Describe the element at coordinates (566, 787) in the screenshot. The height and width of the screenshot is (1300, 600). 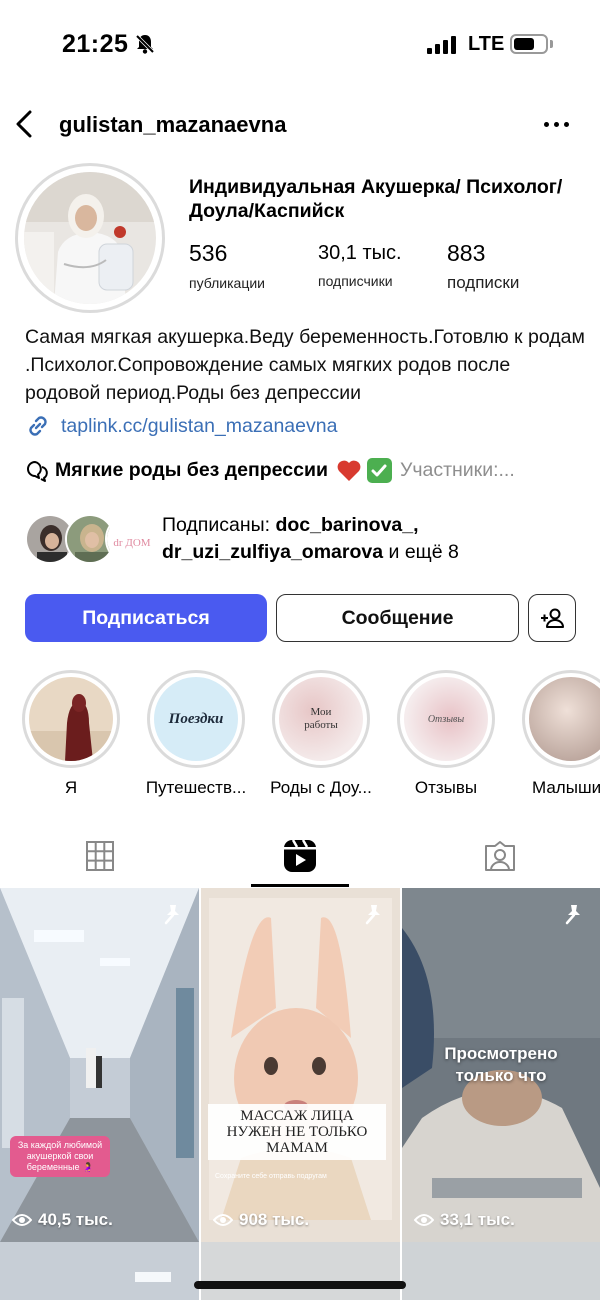
I see `highlight-label: Малыши` at that location.